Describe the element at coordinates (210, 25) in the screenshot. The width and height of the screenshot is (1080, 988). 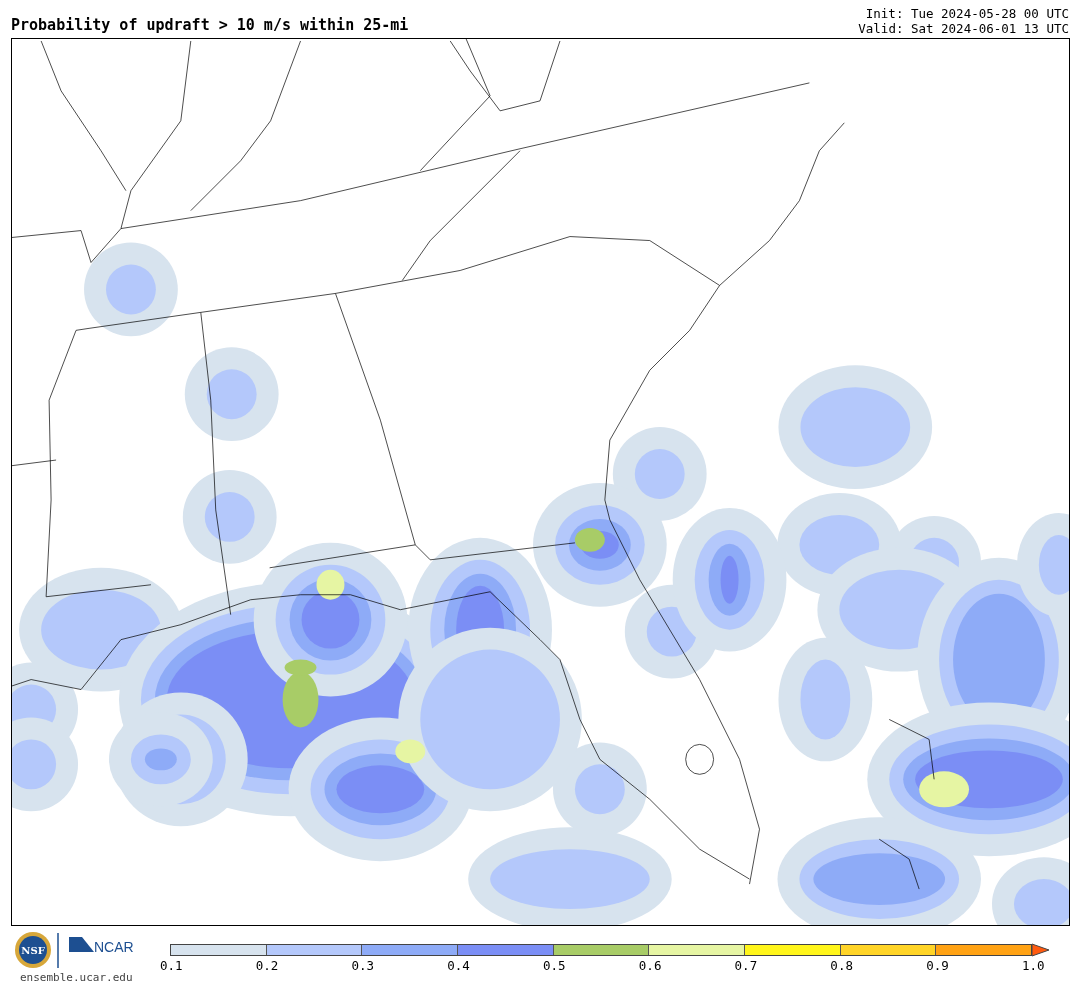
I see `chart-title: Probability of updraft > 10 m/s within 25-mi` at that location.